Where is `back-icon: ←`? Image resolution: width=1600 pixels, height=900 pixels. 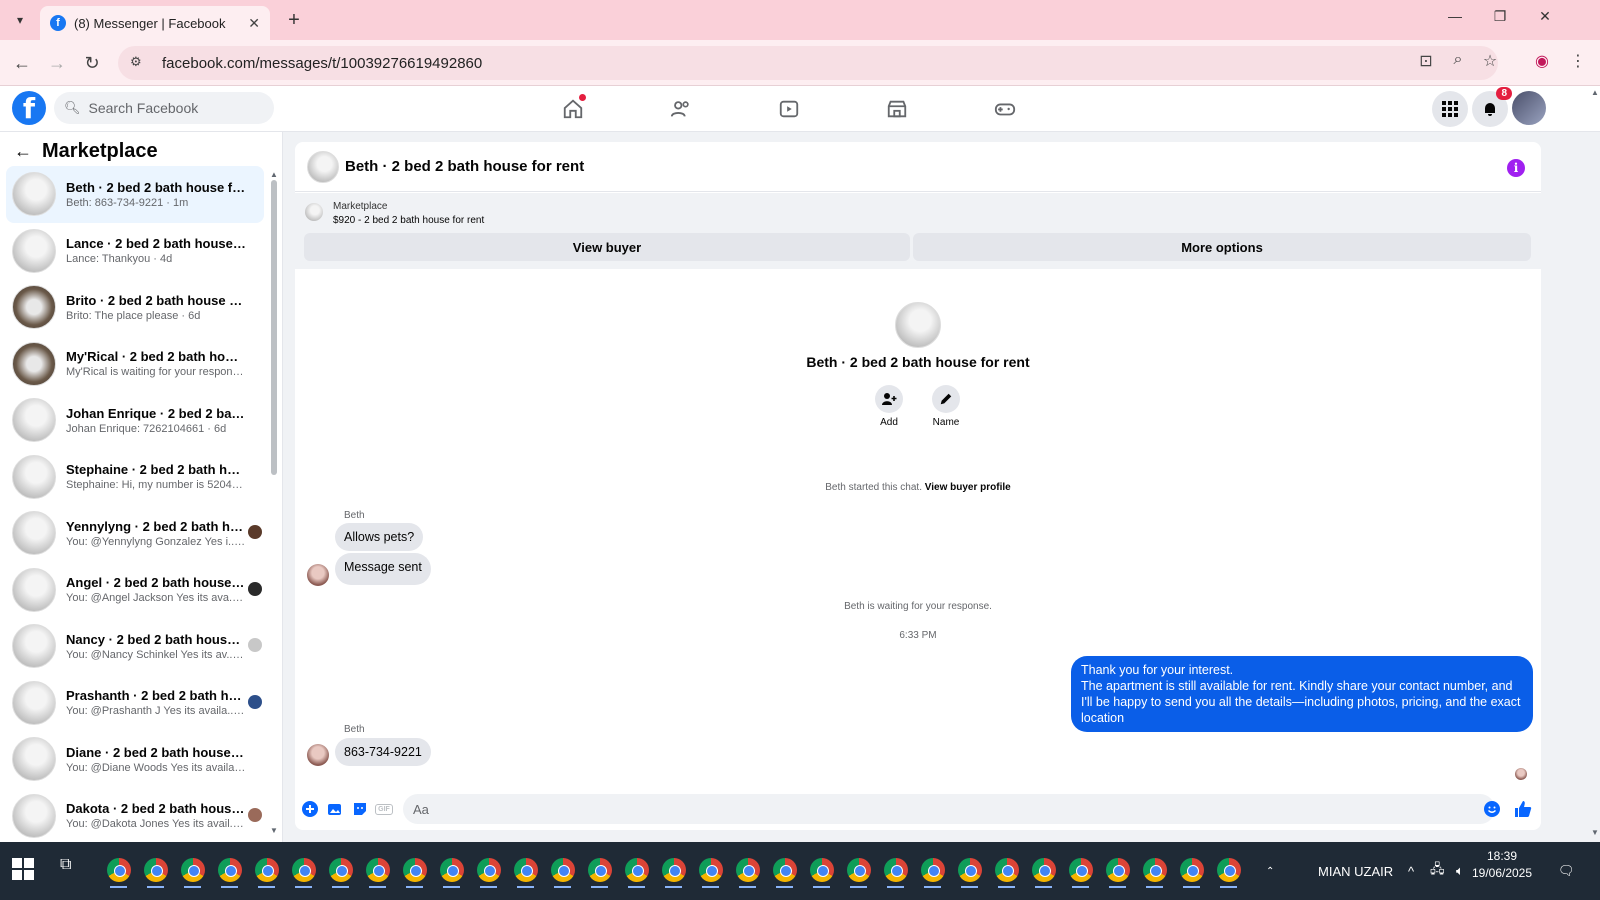
back-icon: ← is located at coordinates (22, 63).